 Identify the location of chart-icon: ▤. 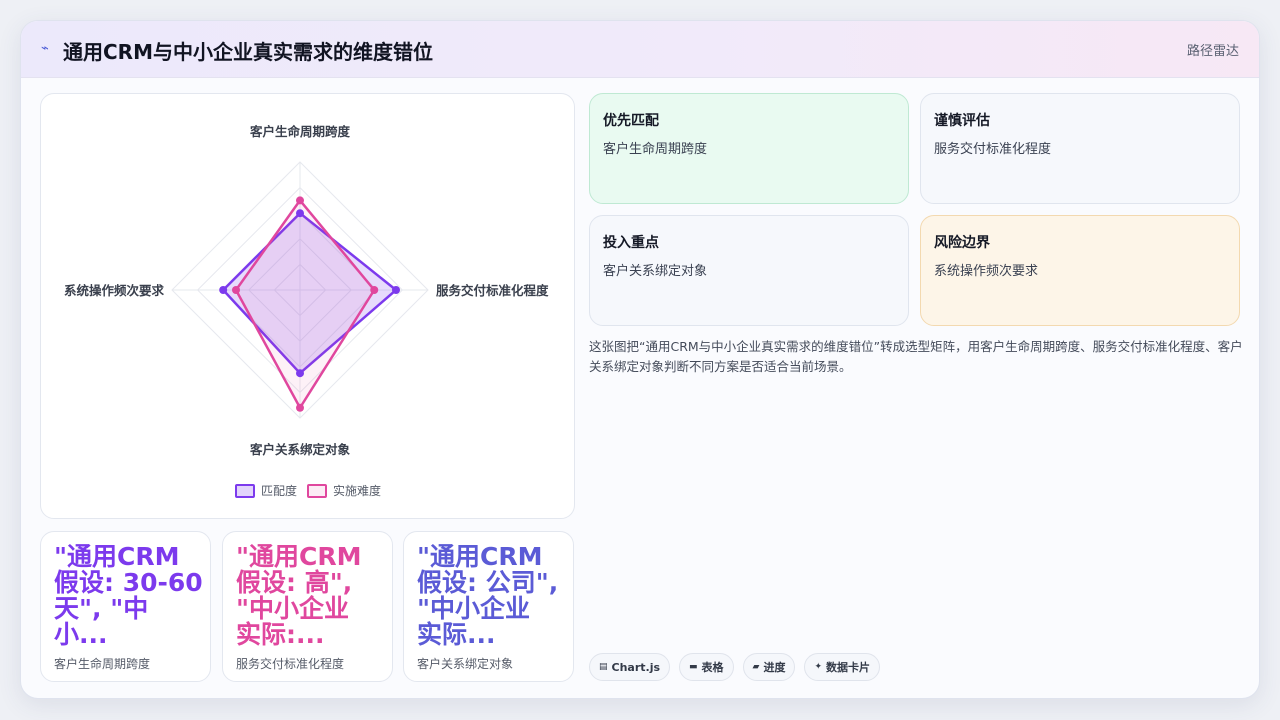
(603, 667).